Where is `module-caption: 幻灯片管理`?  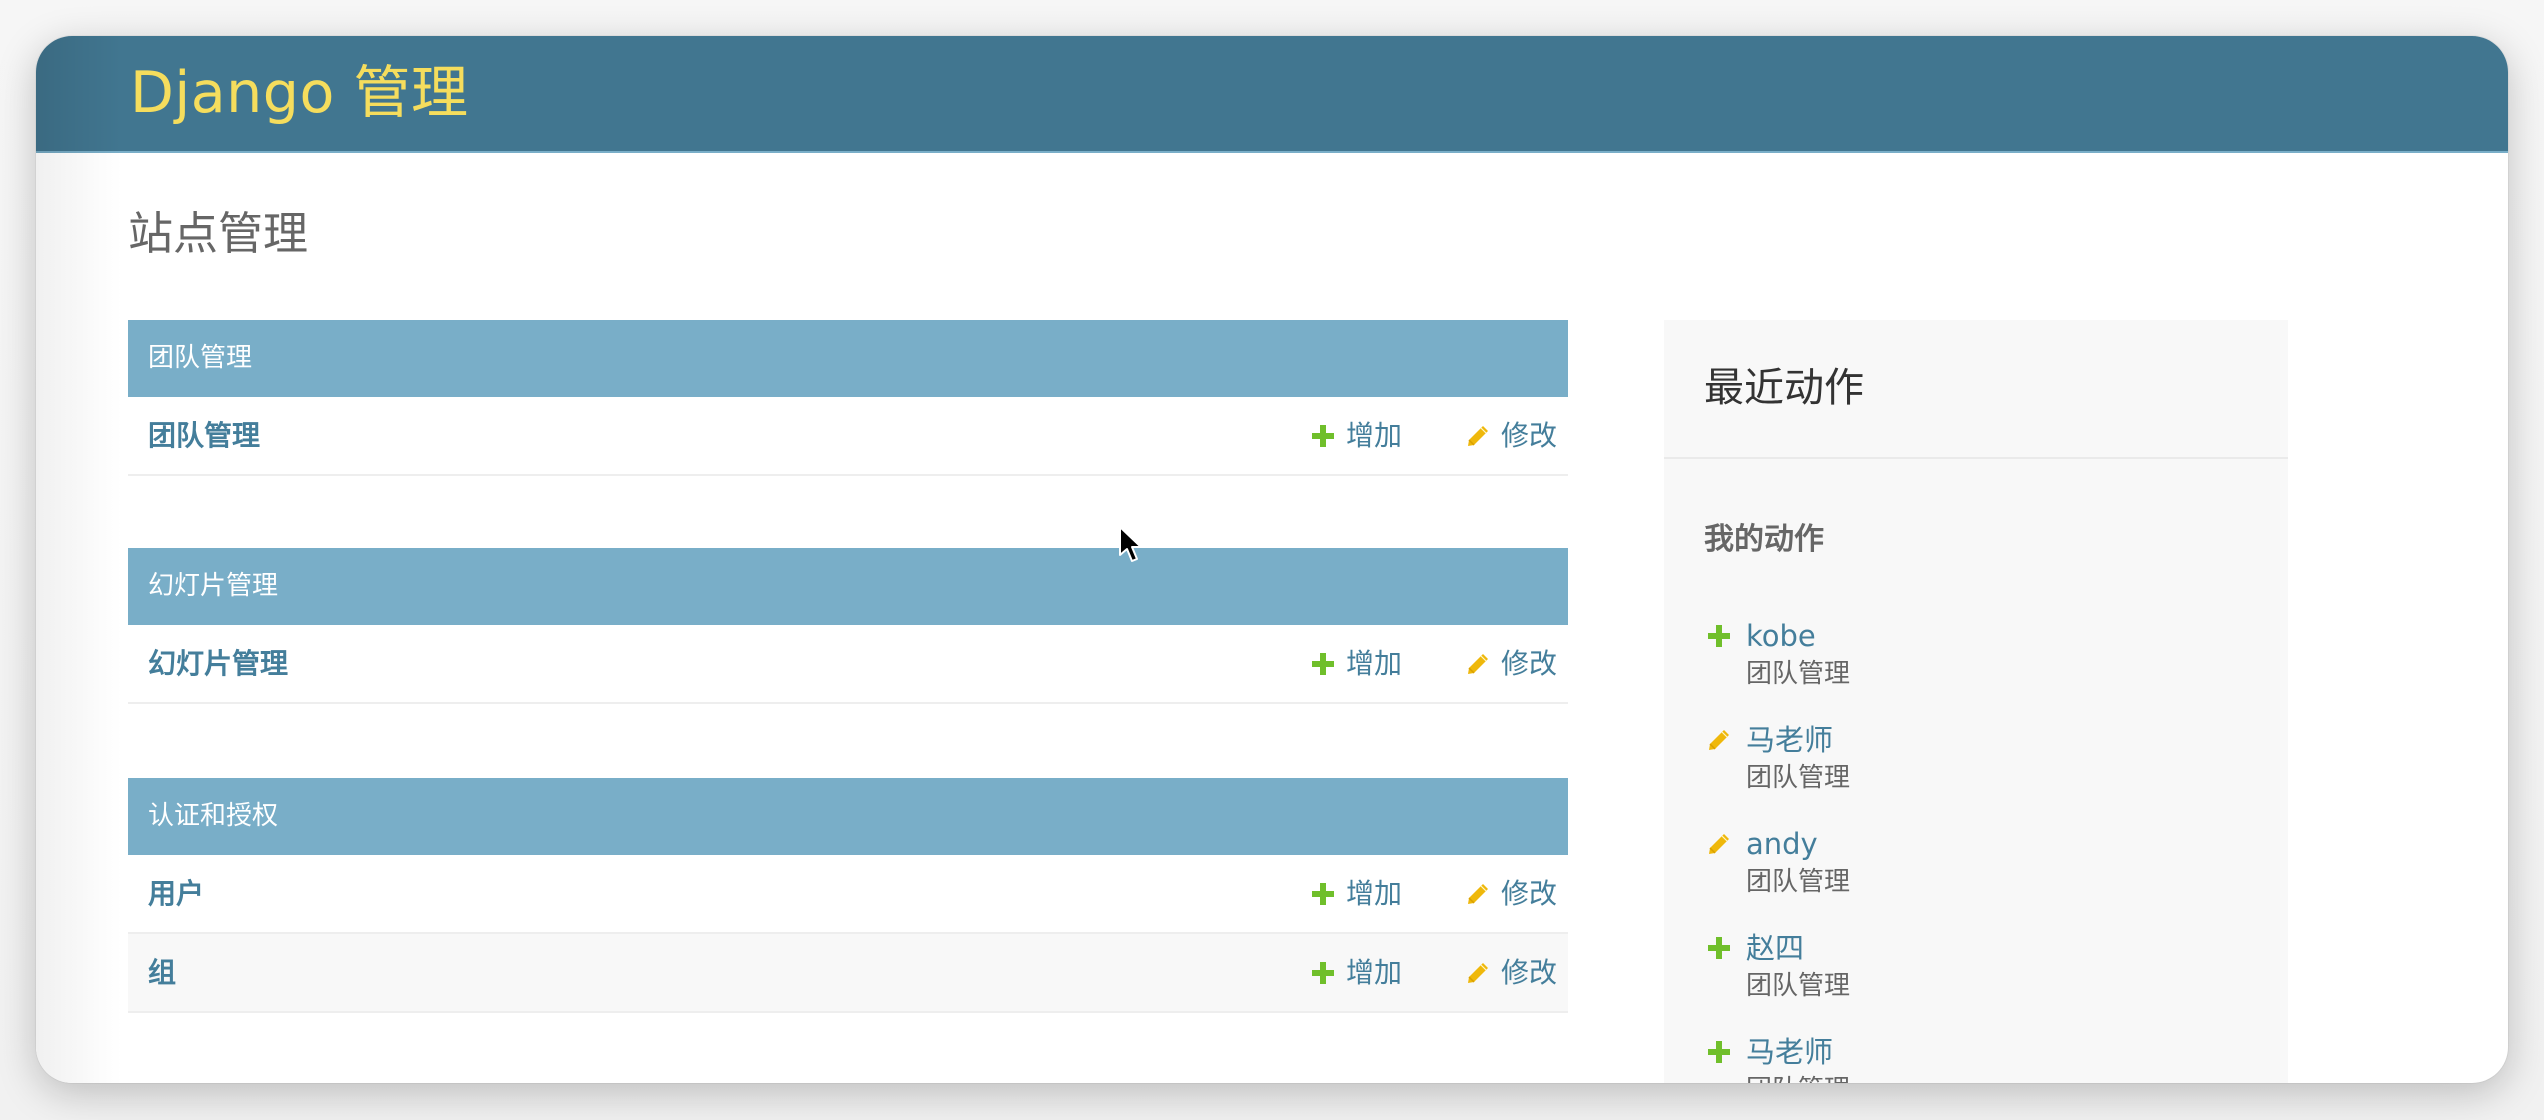
module-caption: 幻灯片管理 is located at coordinates (848, 586).